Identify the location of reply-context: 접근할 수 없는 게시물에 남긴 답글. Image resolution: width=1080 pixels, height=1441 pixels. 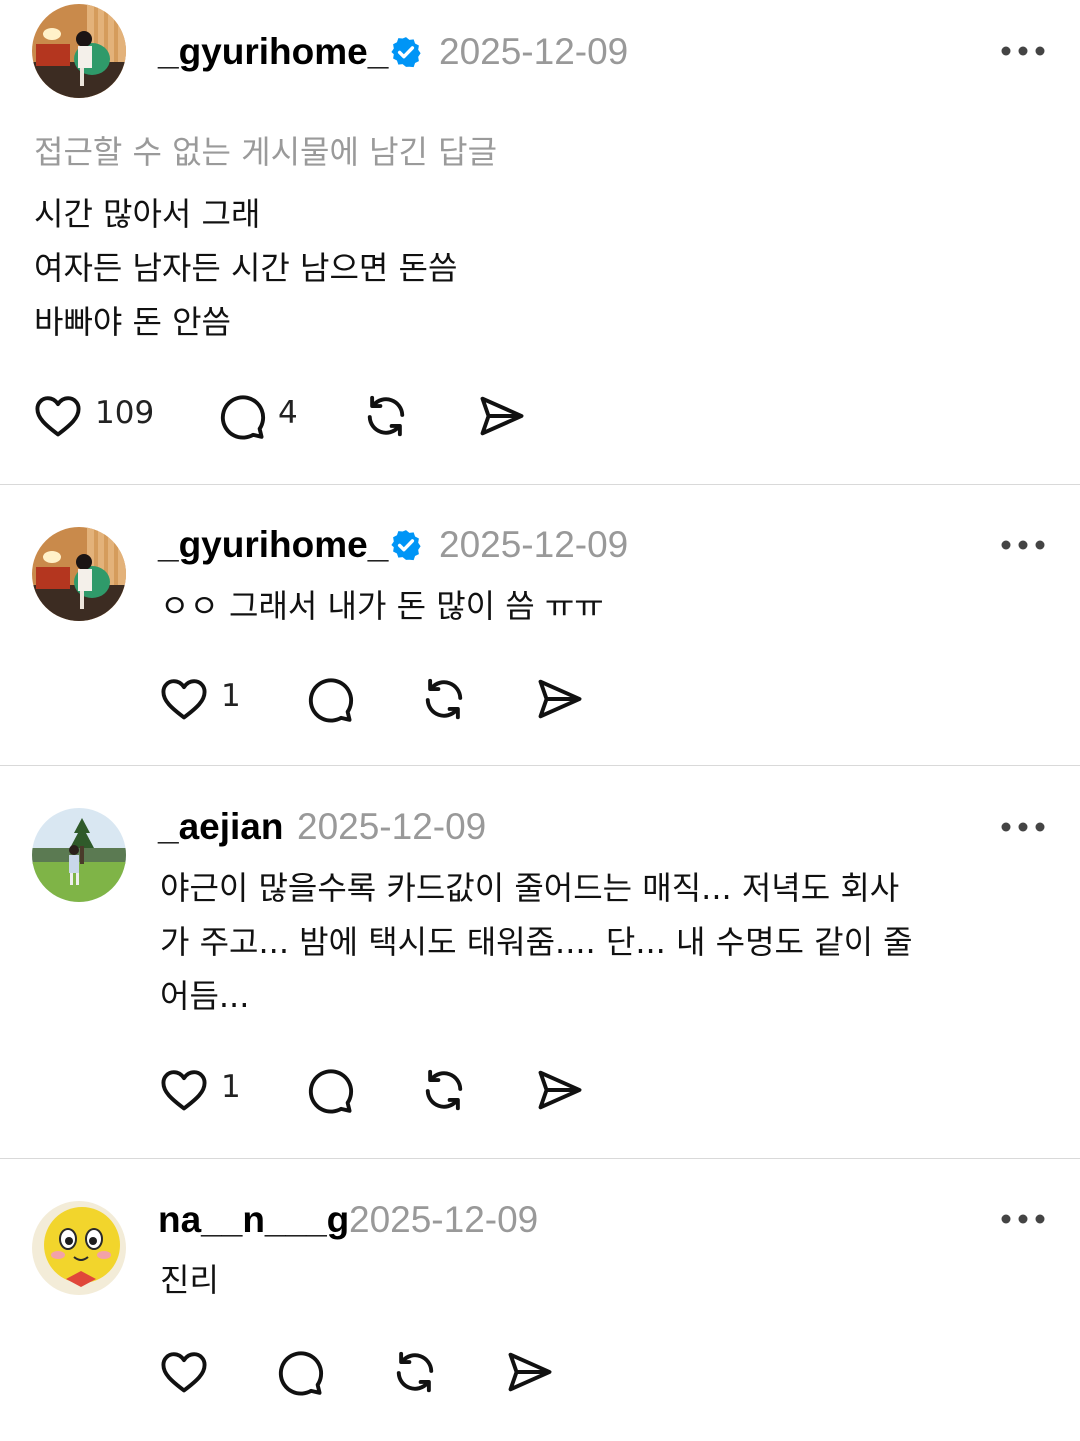
(265, 152).